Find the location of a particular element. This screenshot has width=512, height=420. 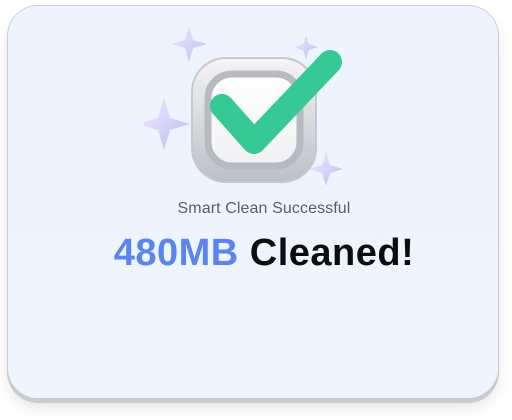

cleaned-headline: 480MB Cleaned! is located at coordinates (260, 253).